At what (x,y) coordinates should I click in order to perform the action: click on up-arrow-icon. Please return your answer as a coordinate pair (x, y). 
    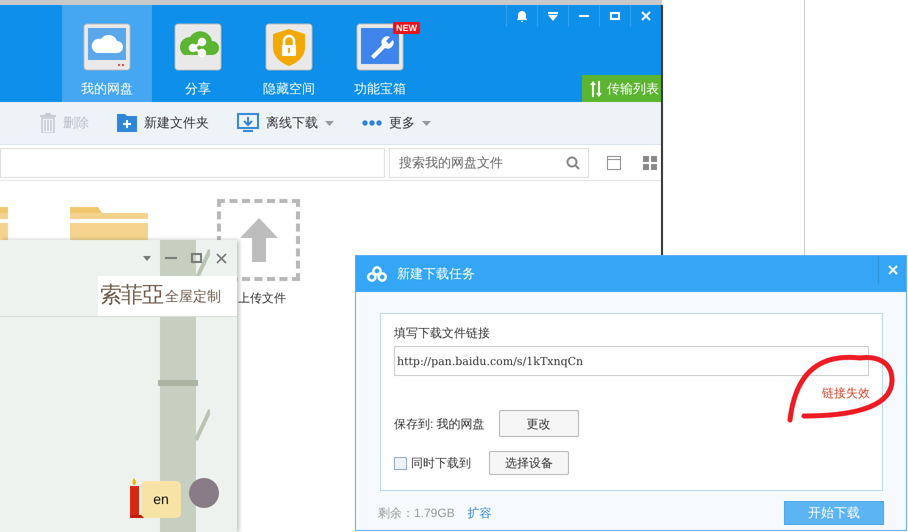
    Looking at the image, I should click on (259, 240).